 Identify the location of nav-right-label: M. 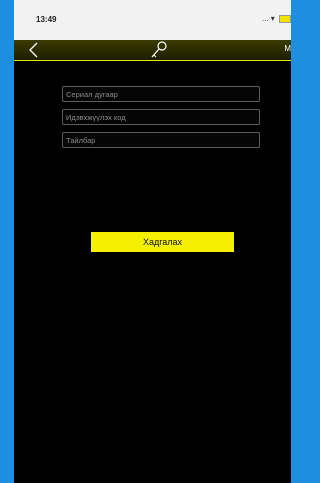
(287, 48).